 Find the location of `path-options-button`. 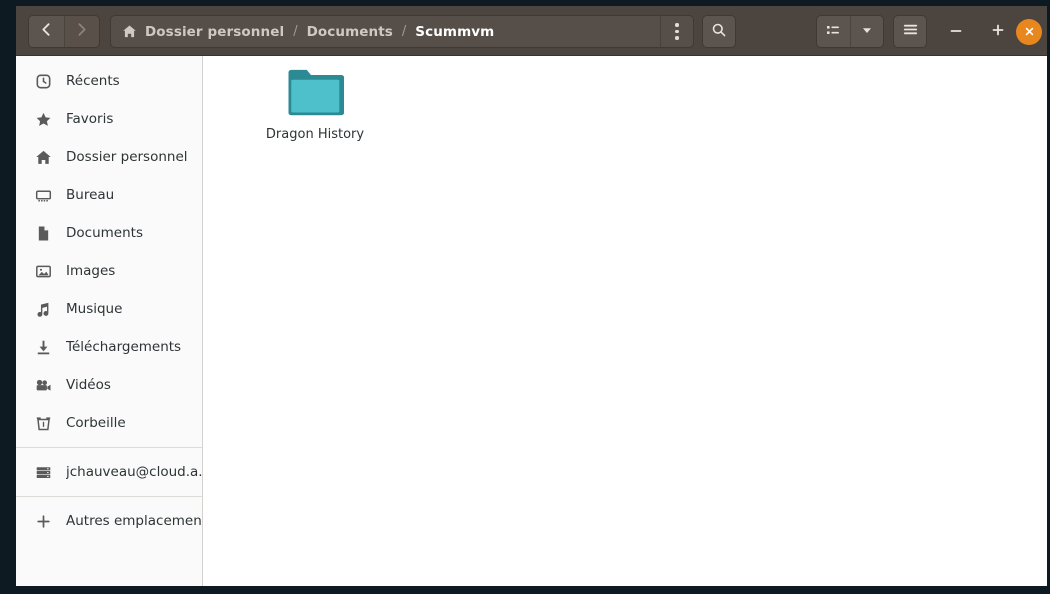

path-options-button is located at coordinates (677, 31).